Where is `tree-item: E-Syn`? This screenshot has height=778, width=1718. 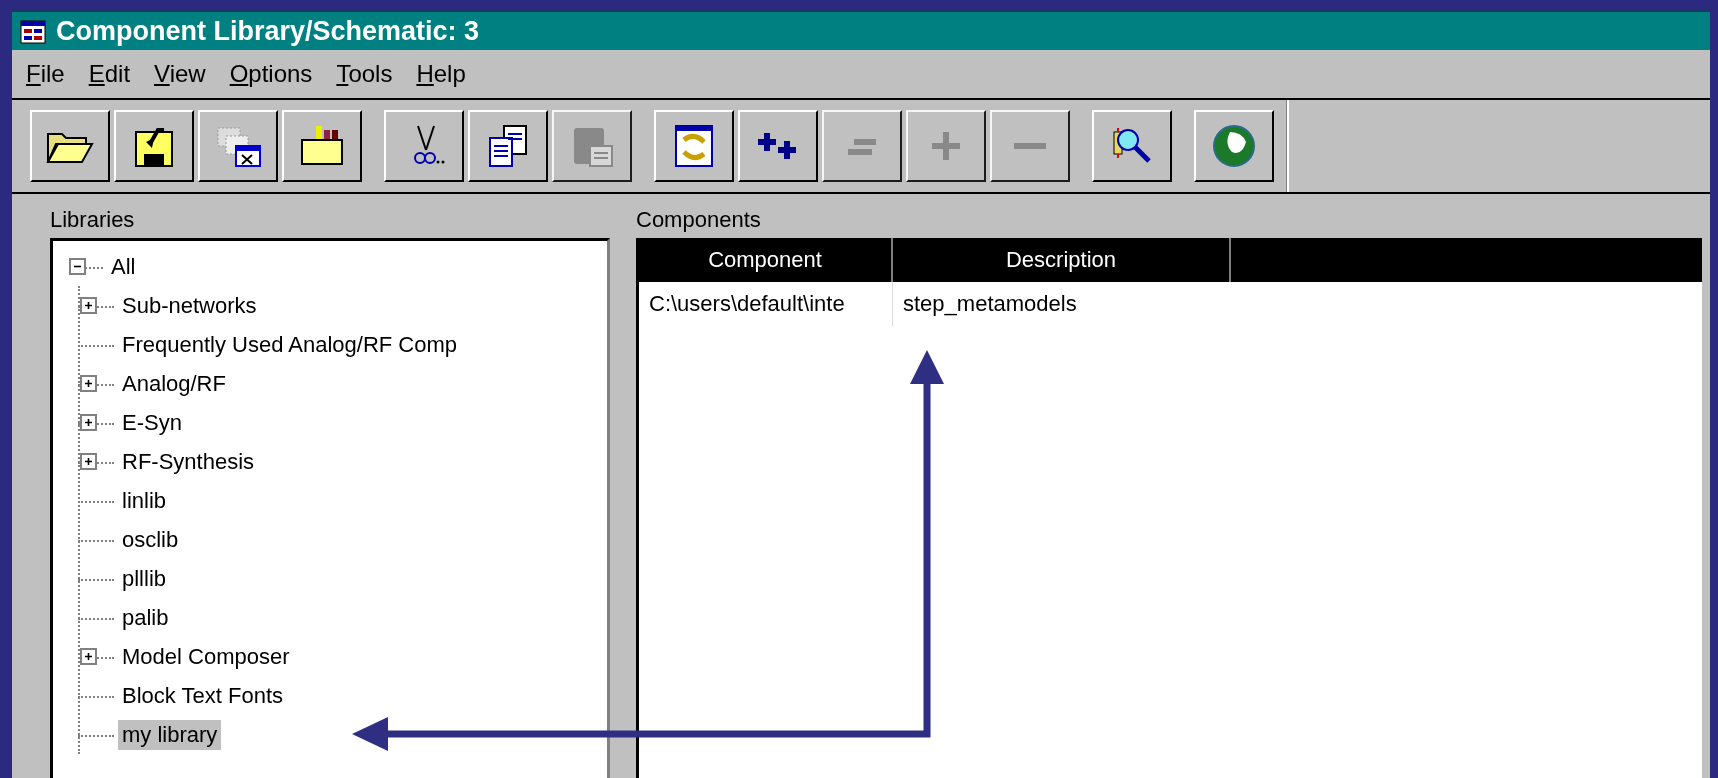
tree-item: E-Syn is located at coordinates (152, 422).